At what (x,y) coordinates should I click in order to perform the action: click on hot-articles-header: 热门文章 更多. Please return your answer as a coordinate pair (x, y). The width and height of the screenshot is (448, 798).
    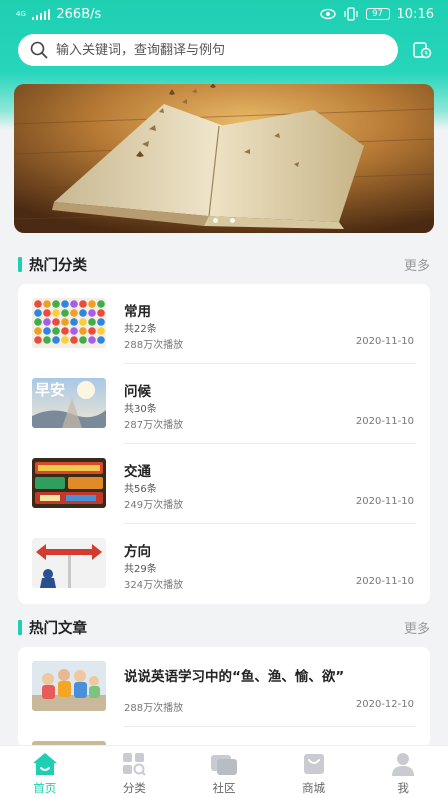
    Looking at the image, I should click on (224, 627).